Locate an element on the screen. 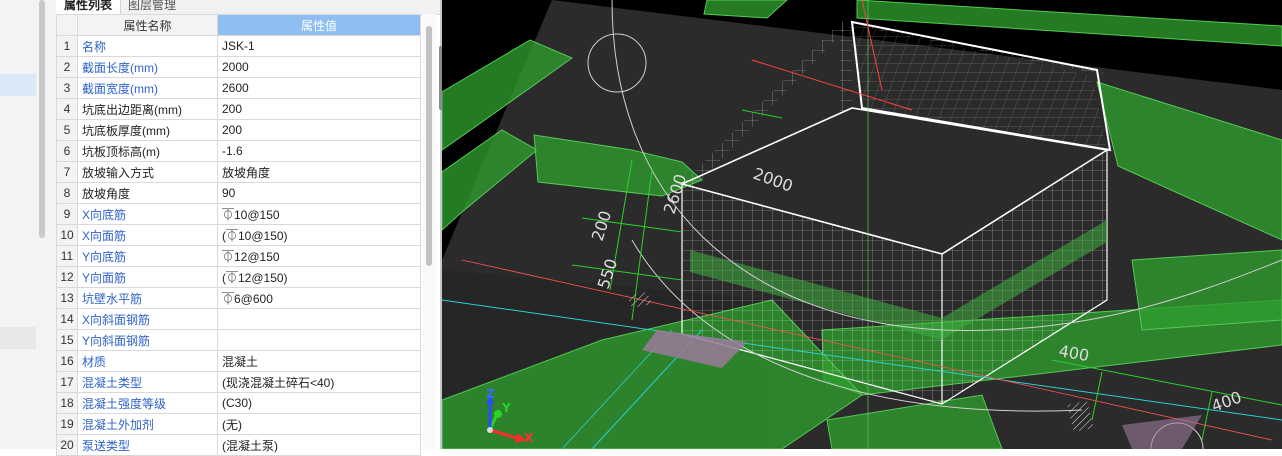 The width and height of the screenshot is (1282, 456). row-number: 3 is located at coordinates (67, 88).